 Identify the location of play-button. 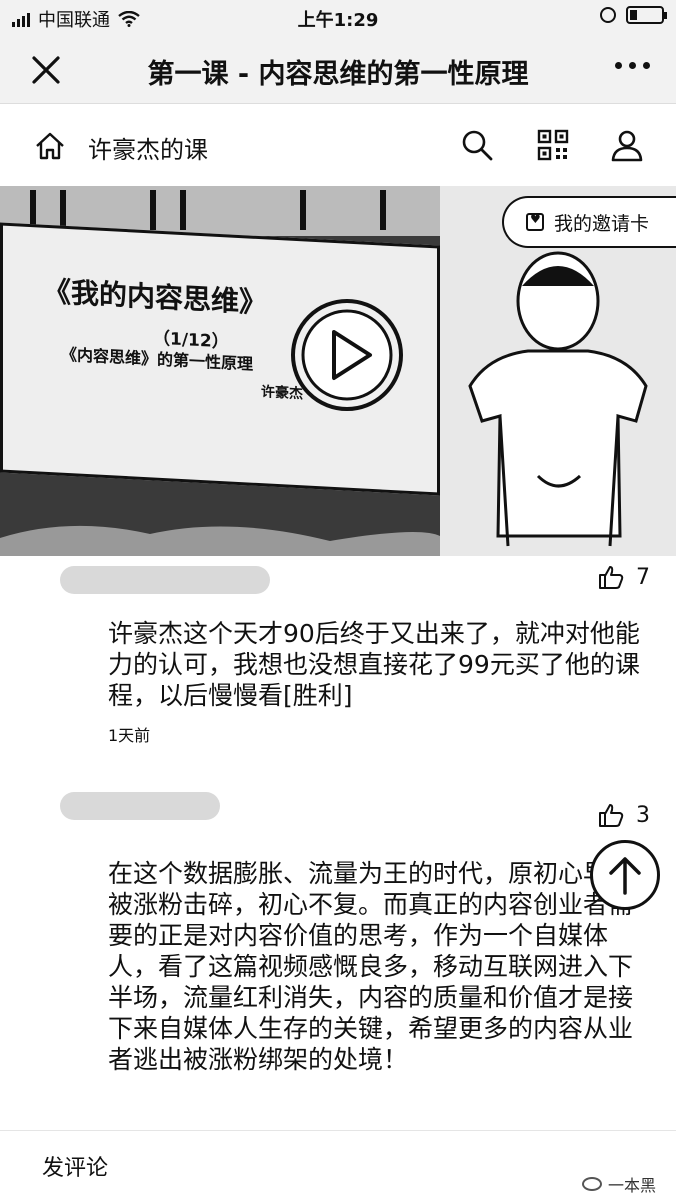
(347, 355).